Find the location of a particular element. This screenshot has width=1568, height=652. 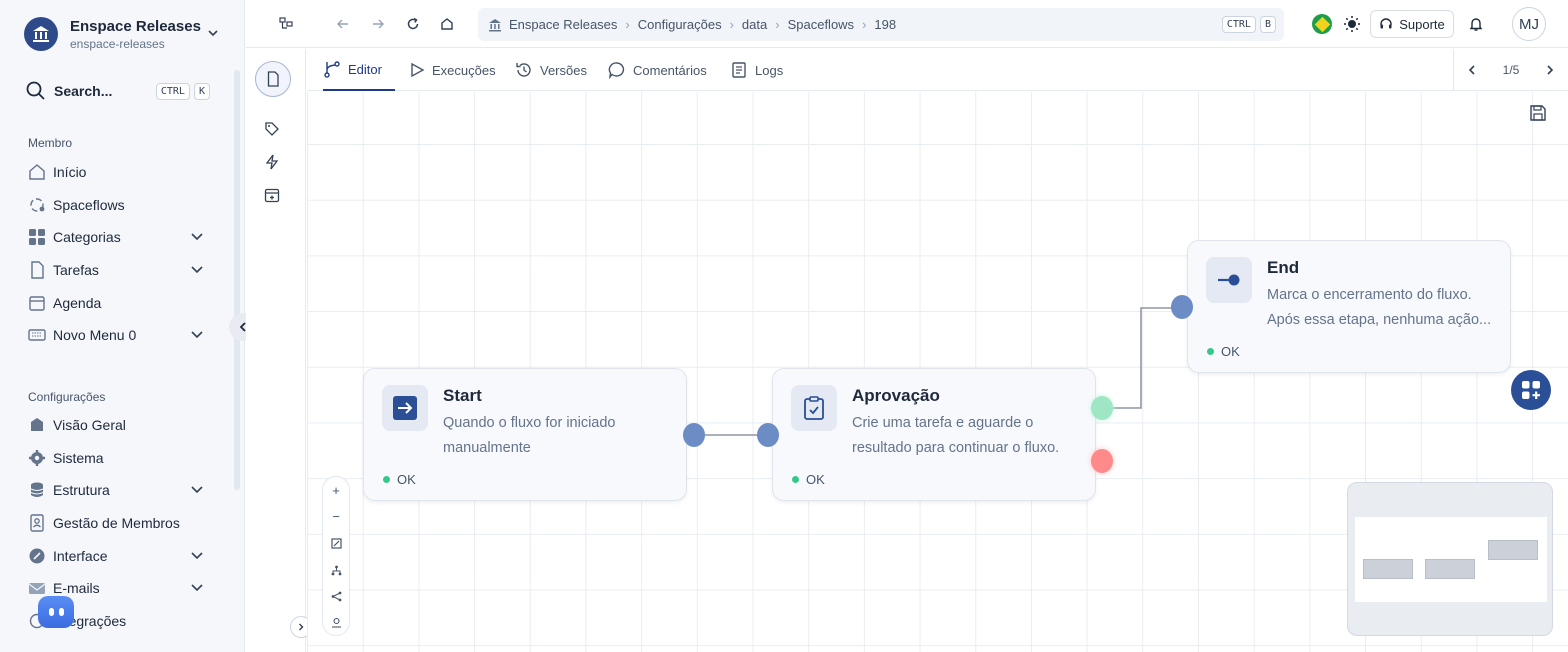

sidebar-item-label: Novo Menu 0 is located at coordinates (95, 335).